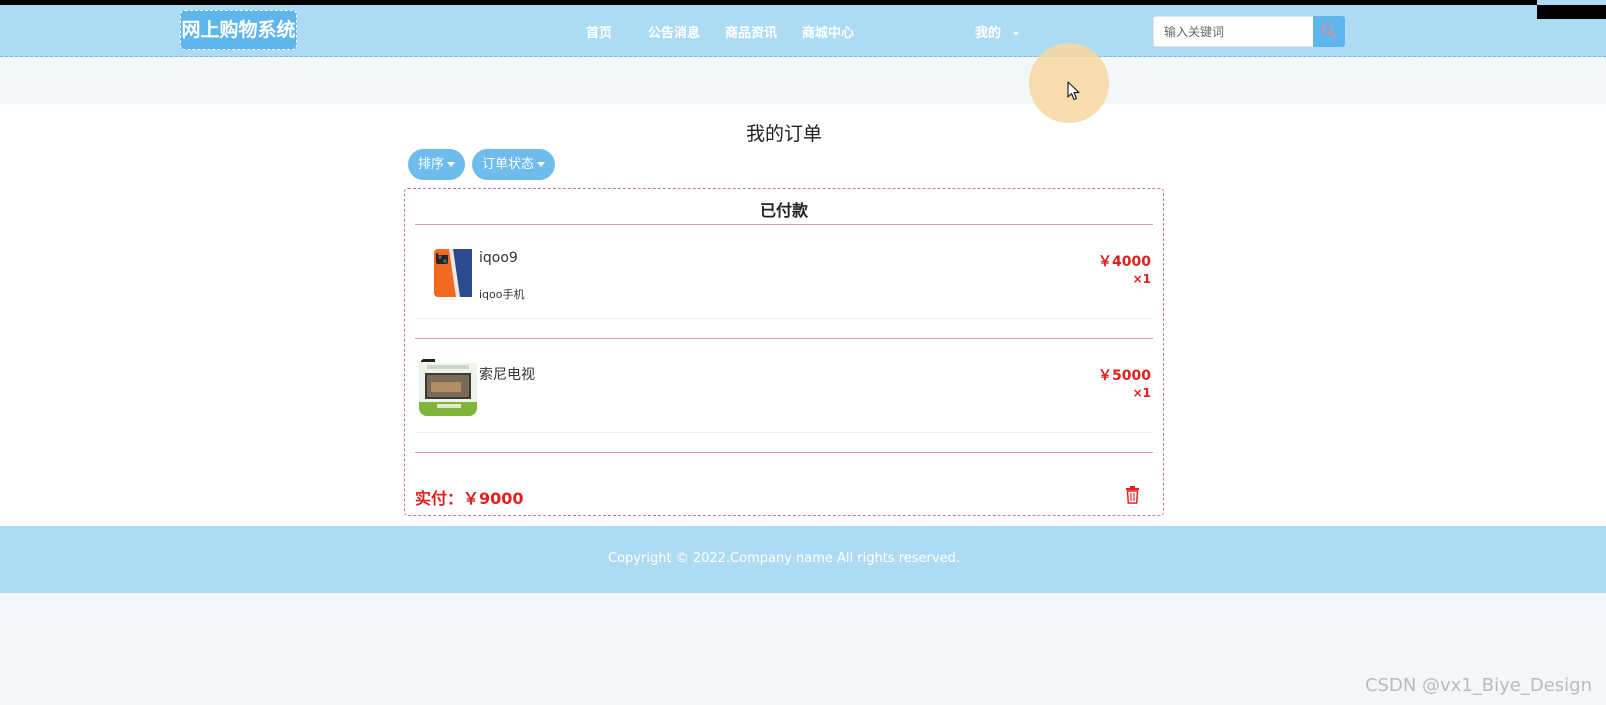 Image resolution: width=1606 pixels, height=705 pixels. I want to click on cursor-arrow-icon, so click(1073, 91).